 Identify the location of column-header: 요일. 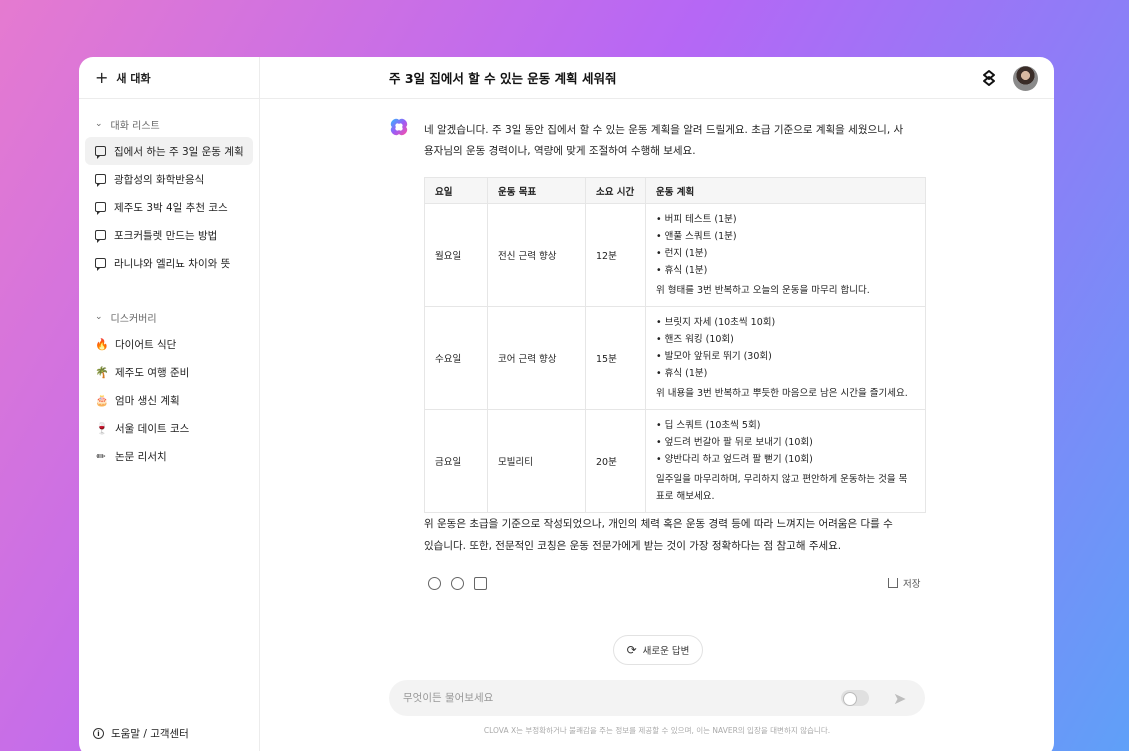
(456, 190).